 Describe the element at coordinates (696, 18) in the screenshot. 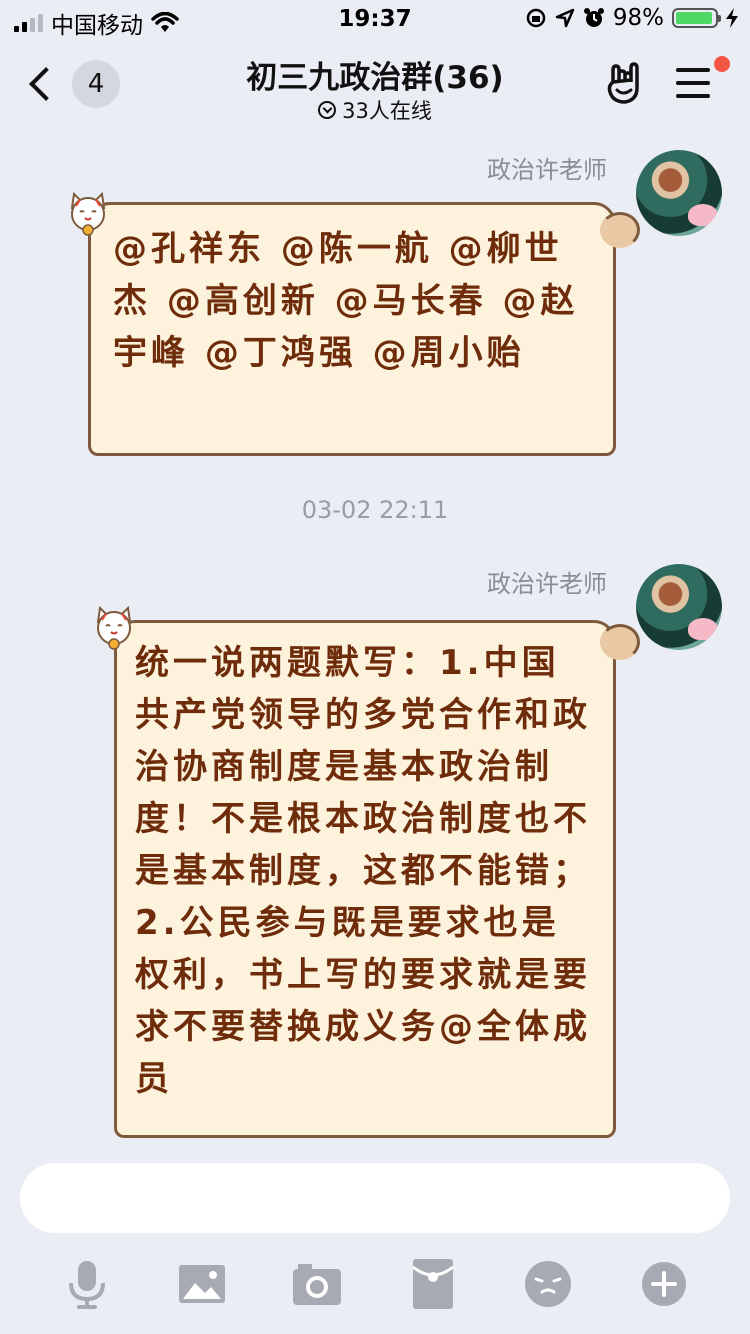

I see `battery-icon` at that location.